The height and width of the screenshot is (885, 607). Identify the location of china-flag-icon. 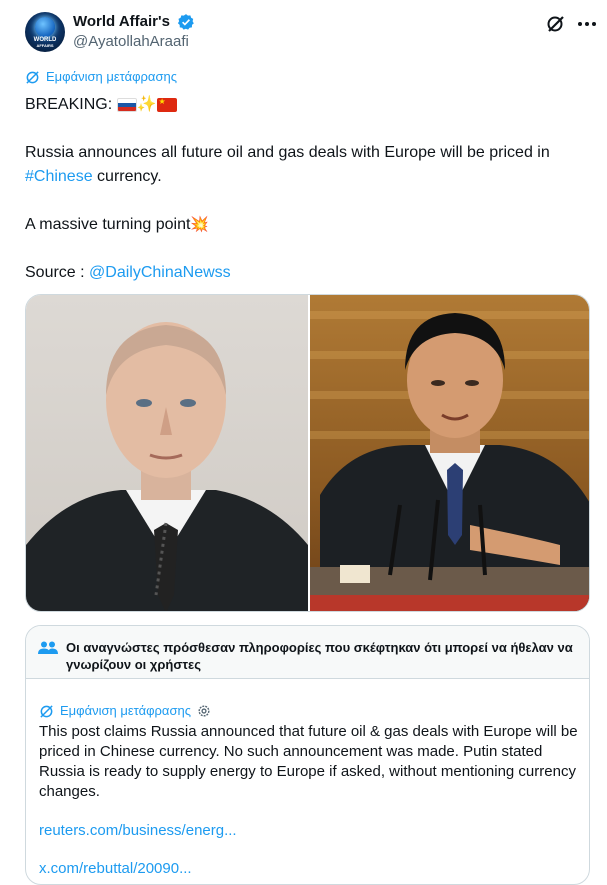
(166, 104).